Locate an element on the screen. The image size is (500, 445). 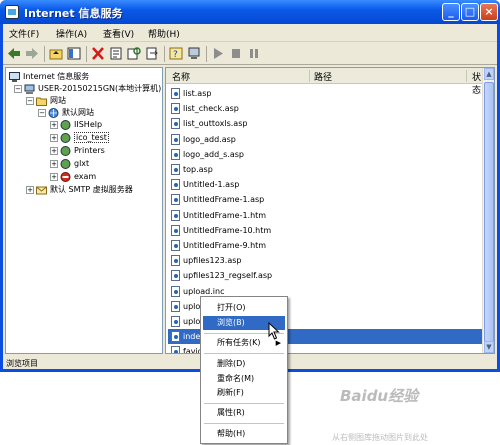
refresh-icon is located at coordinates (134, 53).